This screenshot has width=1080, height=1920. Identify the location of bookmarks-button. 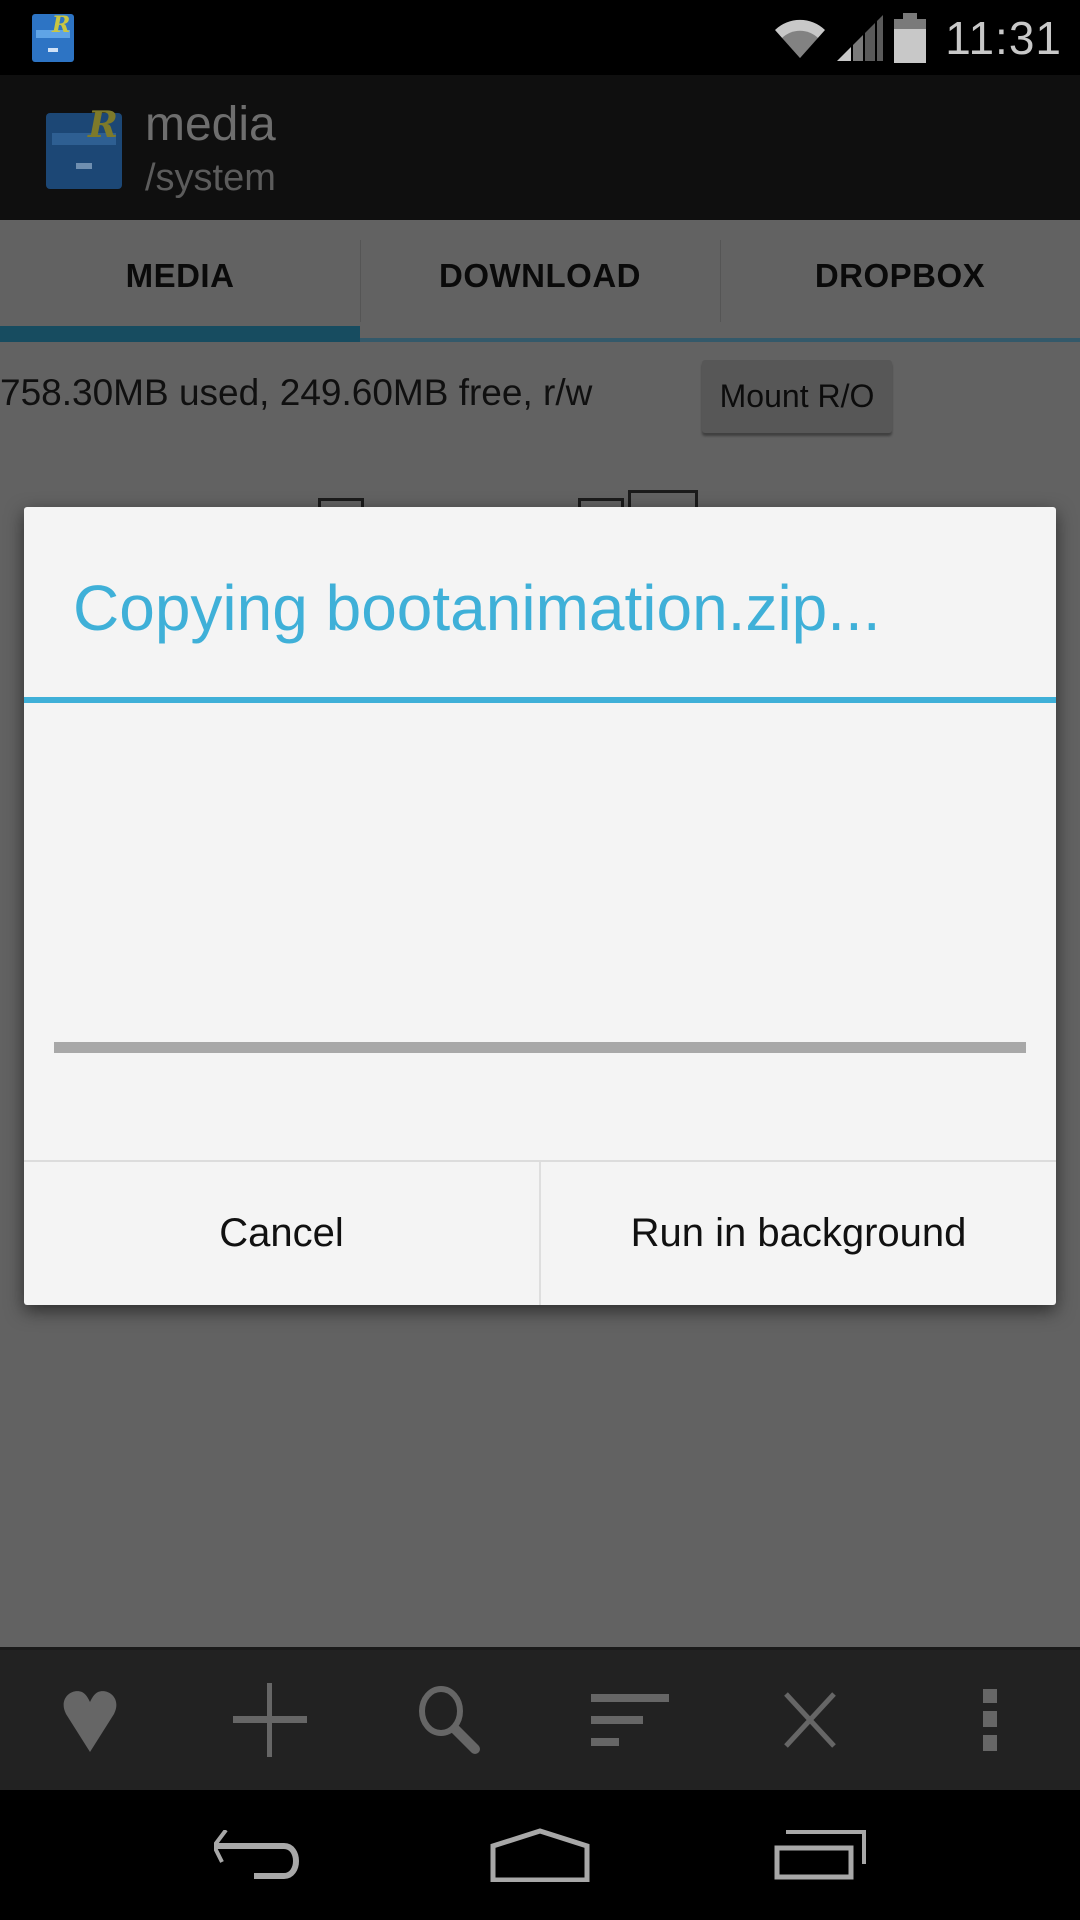
(90, 1720).